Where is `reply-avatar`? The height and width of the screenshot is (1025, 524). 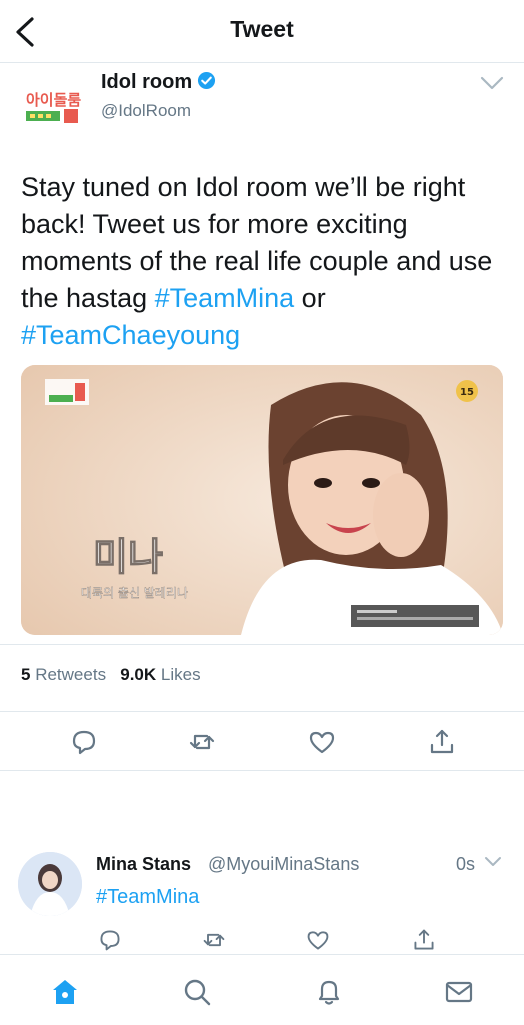
reply-avatar is located at coordinates (50, 884).